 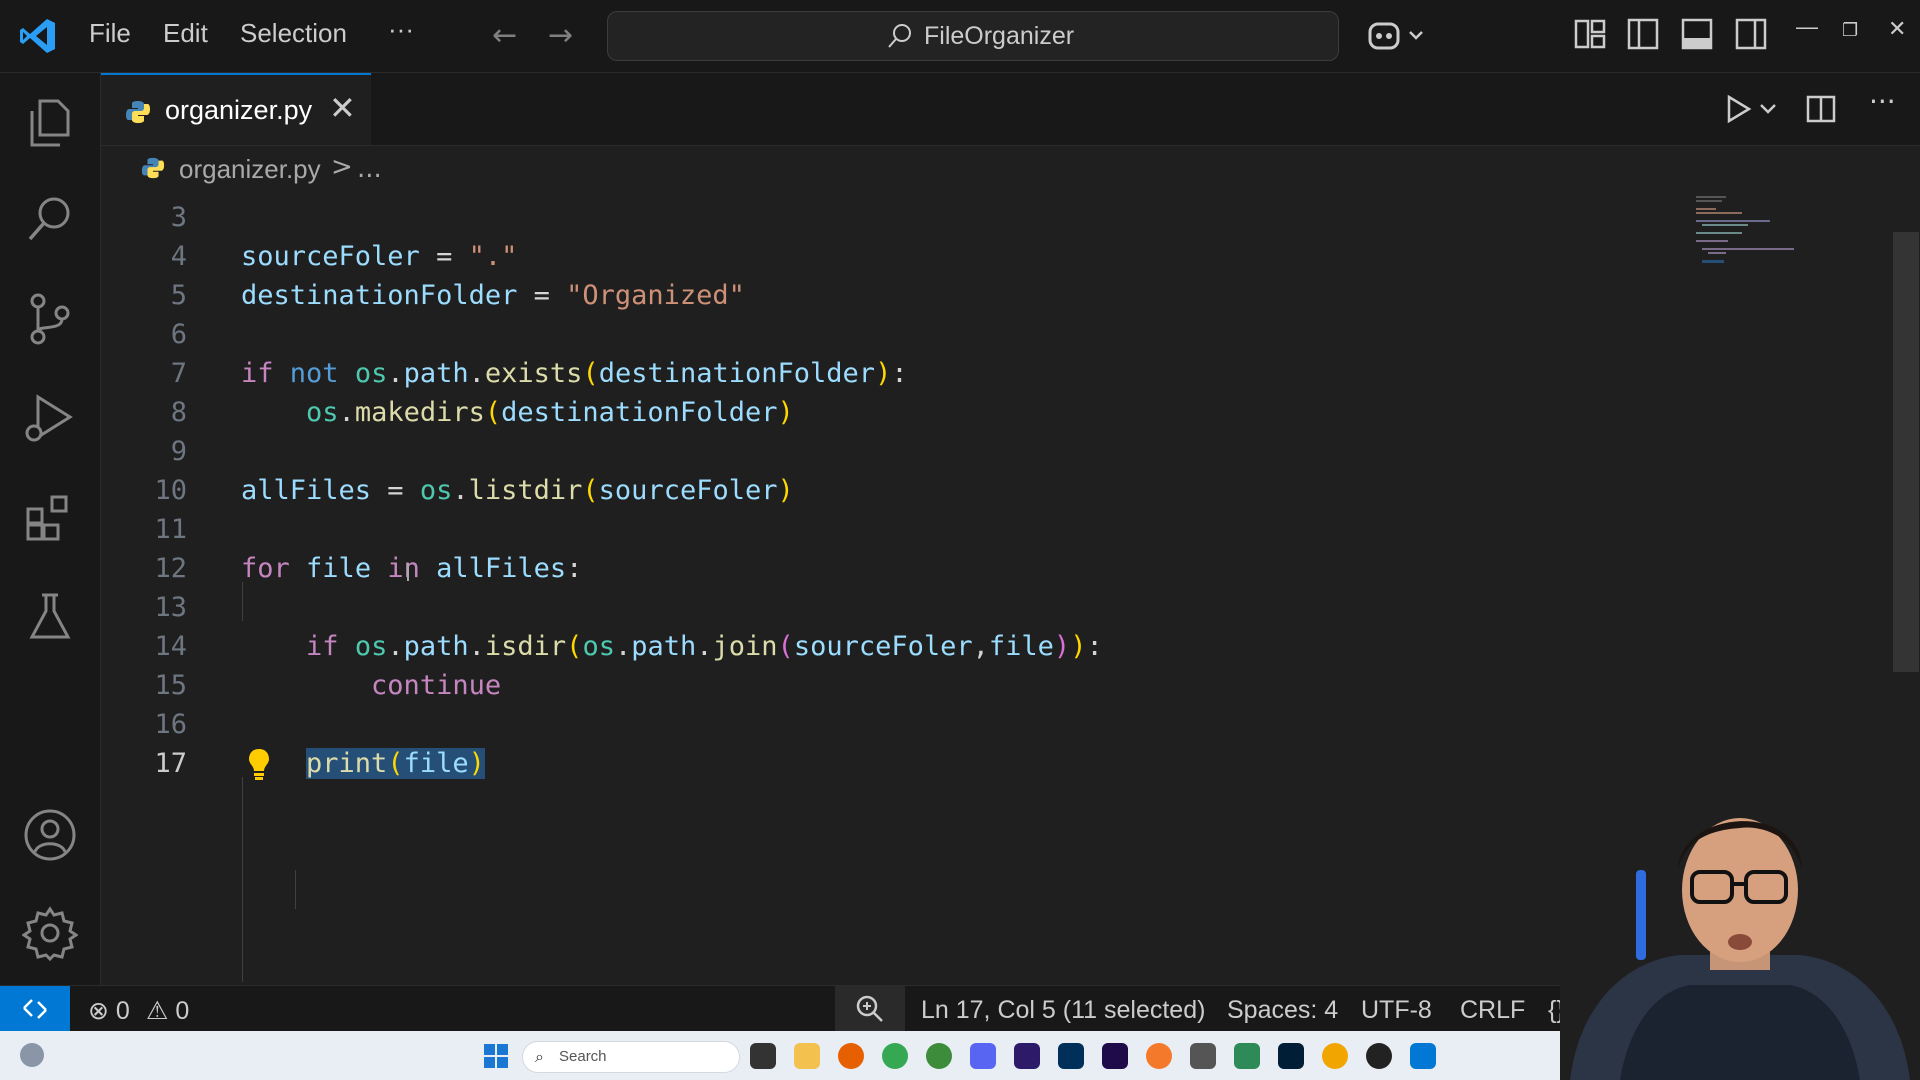 I want to click on remote-indicator, so click(x=35, y=1009).